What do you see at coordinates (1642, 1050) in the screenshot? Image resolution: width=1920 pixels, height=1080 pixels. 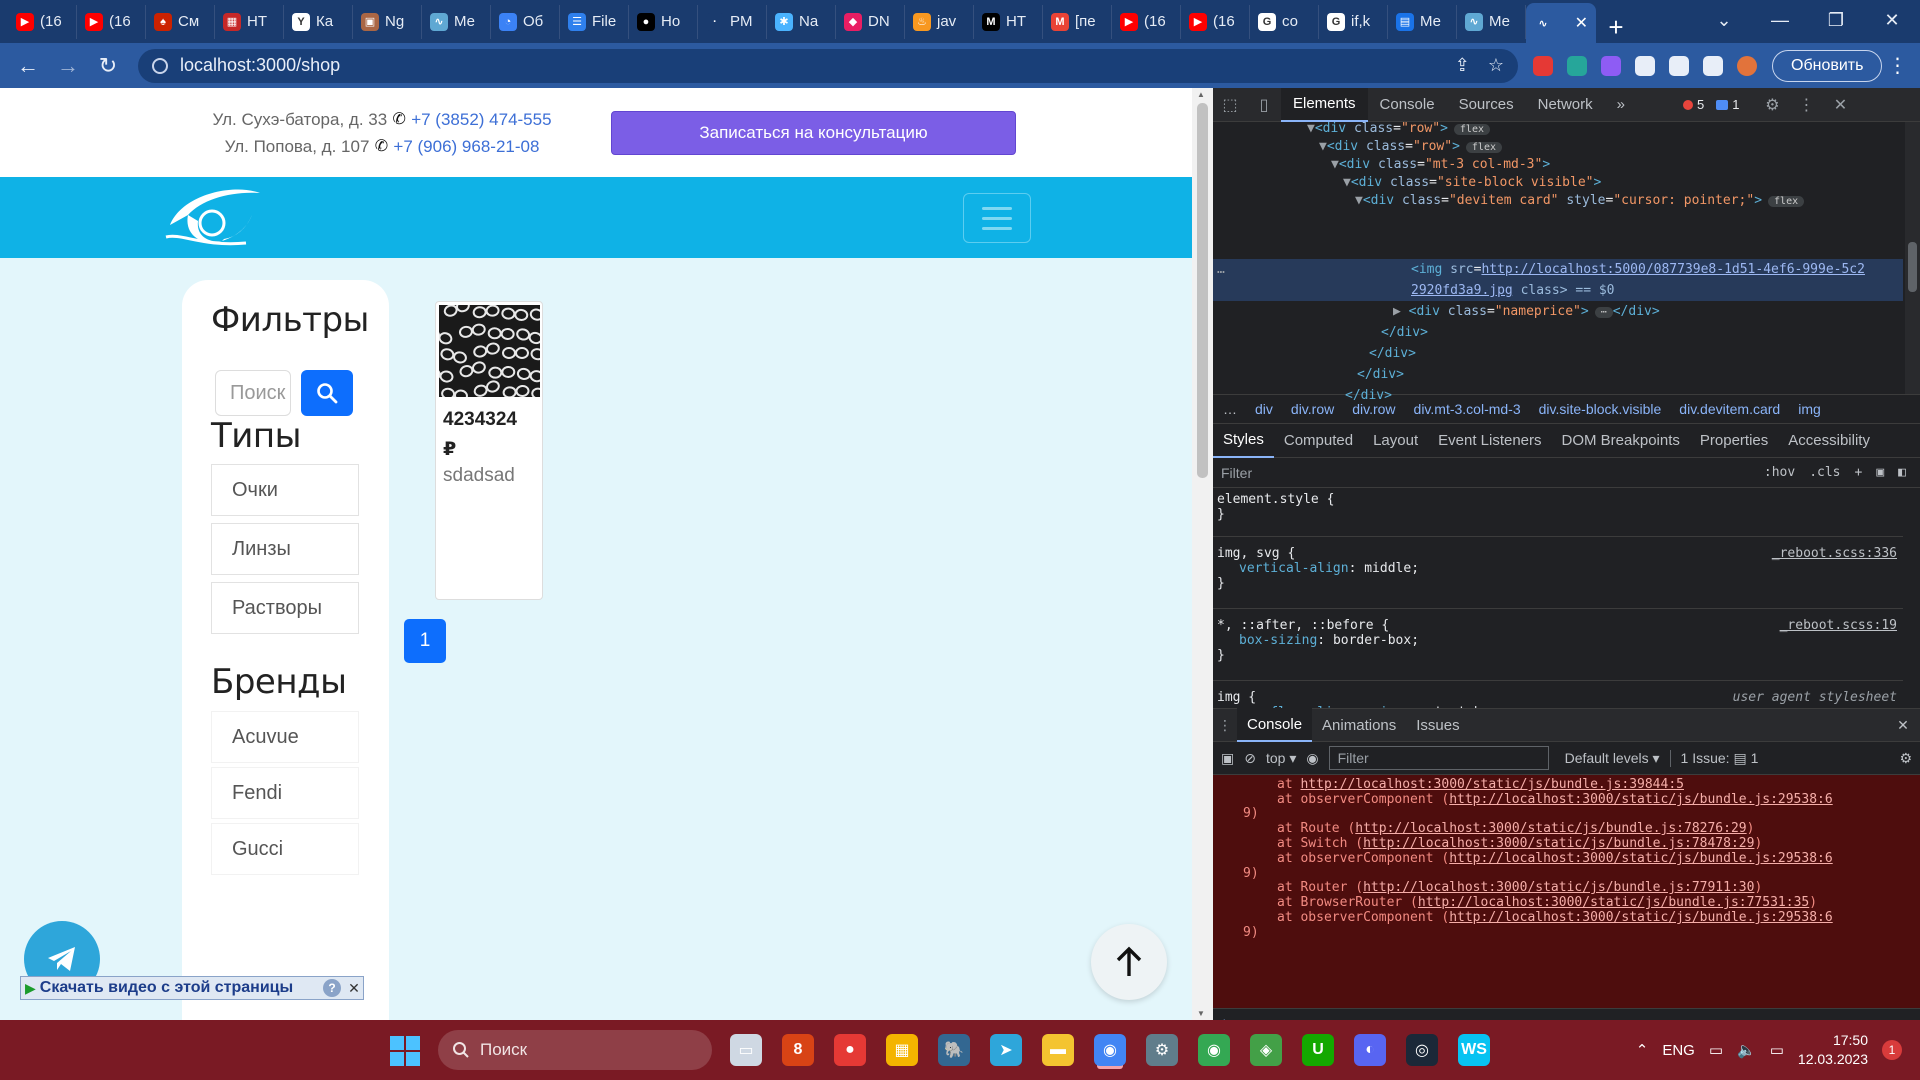 I see `tray-chevron-icon: ⌃` at bounding box center [1642, 1050].